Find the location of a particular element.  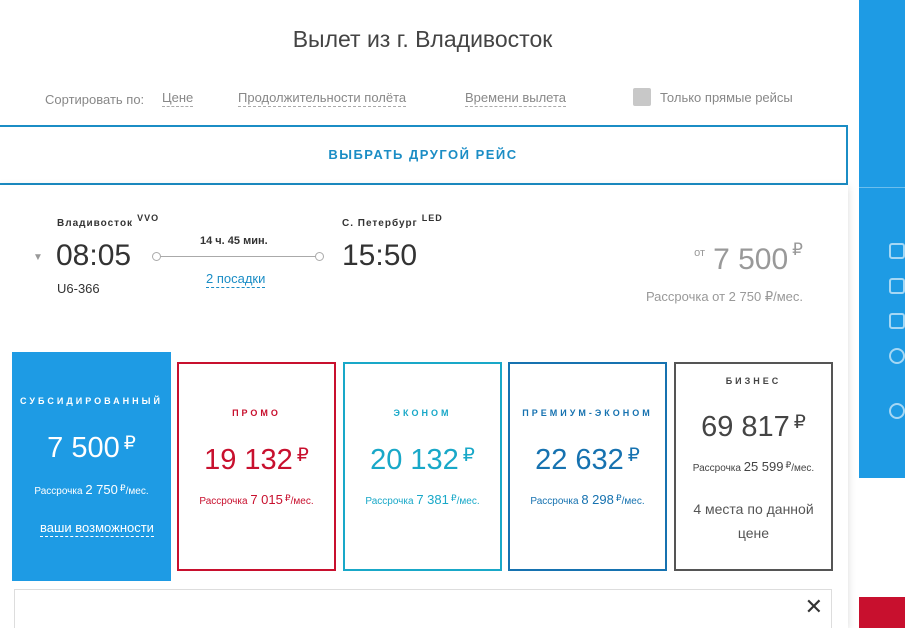

expand-caret-icon: ▼ is located at coordinates (38, 257).